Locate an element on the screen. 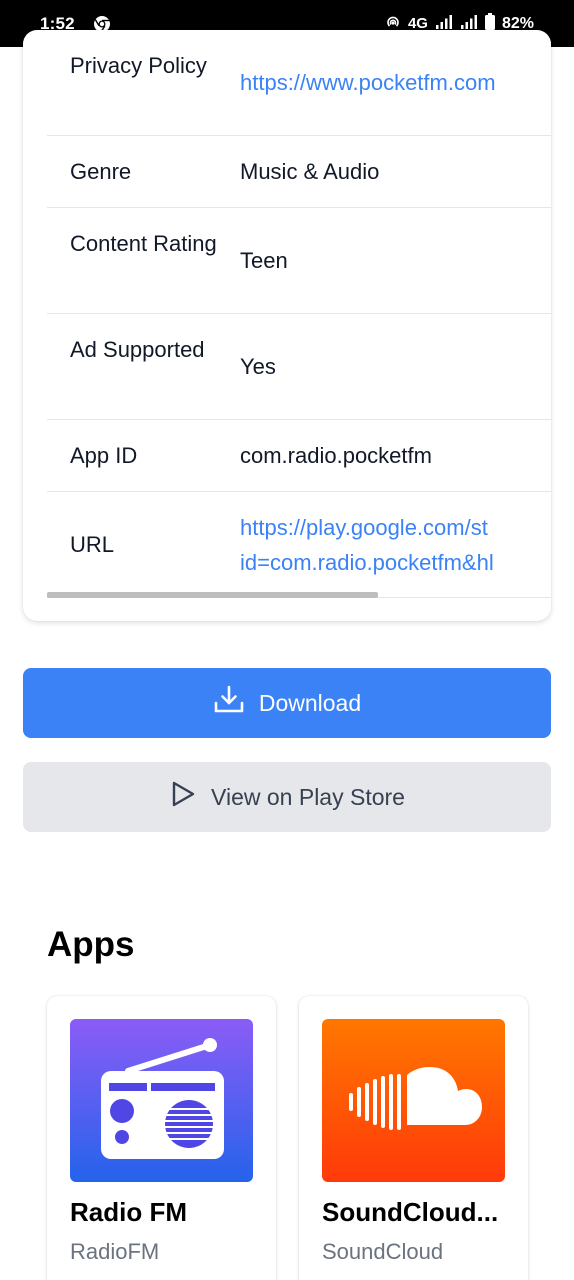 The image size is (574, 1280). app-card-soundcloud: SoundCloud... SoundCloud is located at coordinates (413, 1138).